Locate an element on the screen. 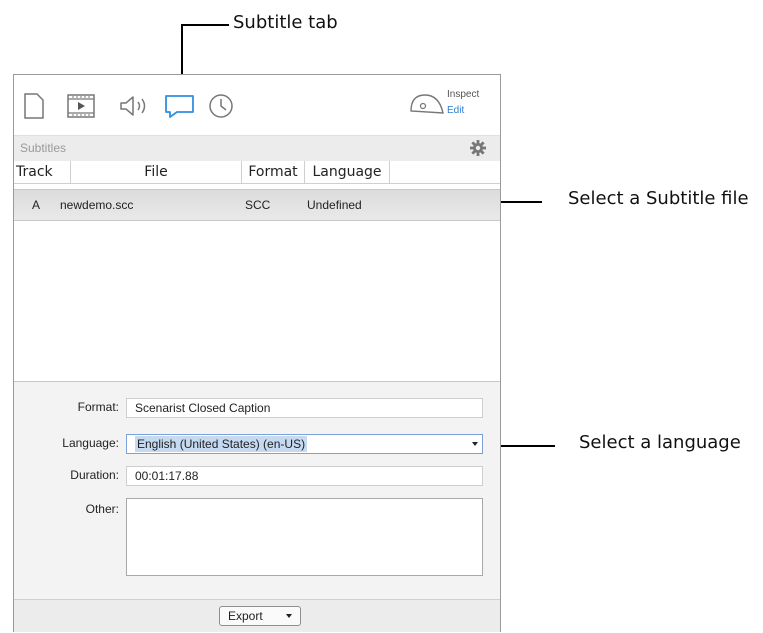  edit-link: Edit is located at coordinates (455, 110).